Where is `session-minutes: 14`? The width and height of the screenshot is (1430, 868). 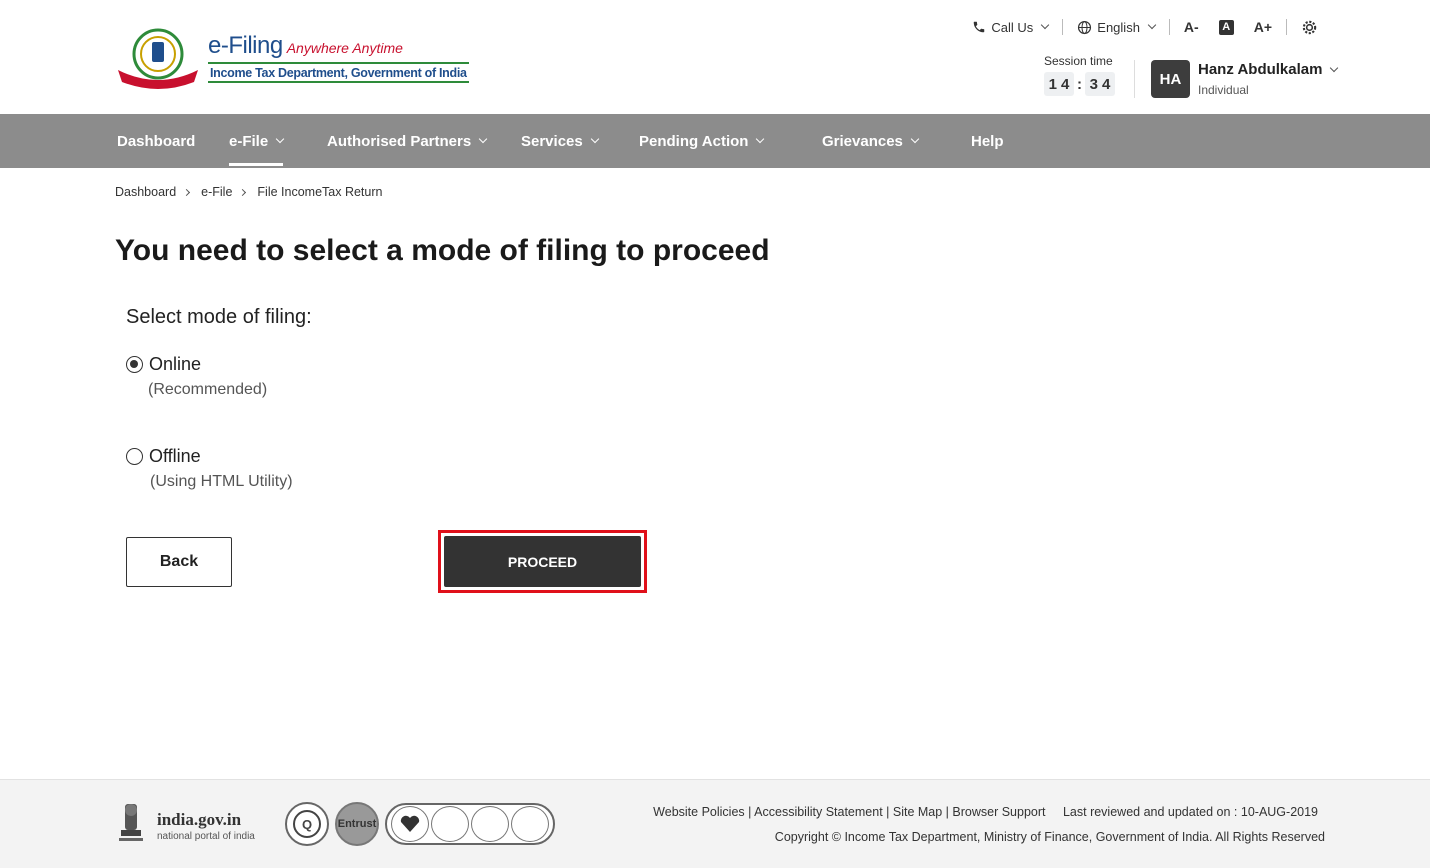
session-minutes: 14 is located at coordinates (1059, 84).